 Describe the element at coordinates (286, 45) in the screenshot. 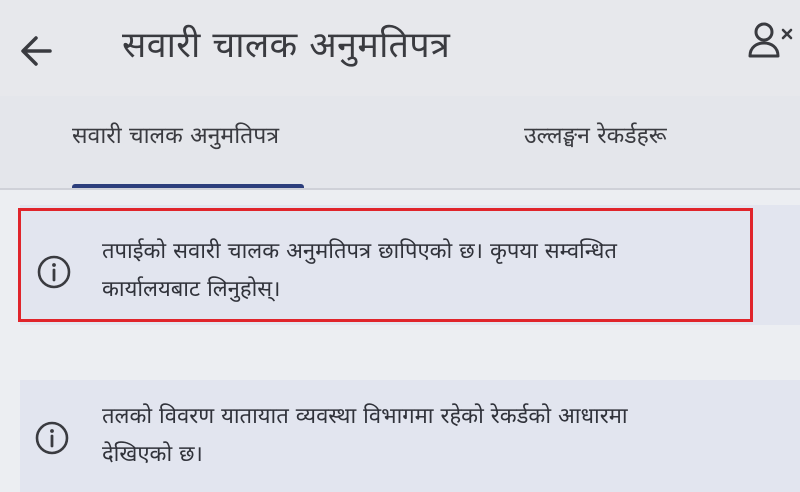

I see `page-title: सवारी चालक अनुमतिपत्र` at that location.